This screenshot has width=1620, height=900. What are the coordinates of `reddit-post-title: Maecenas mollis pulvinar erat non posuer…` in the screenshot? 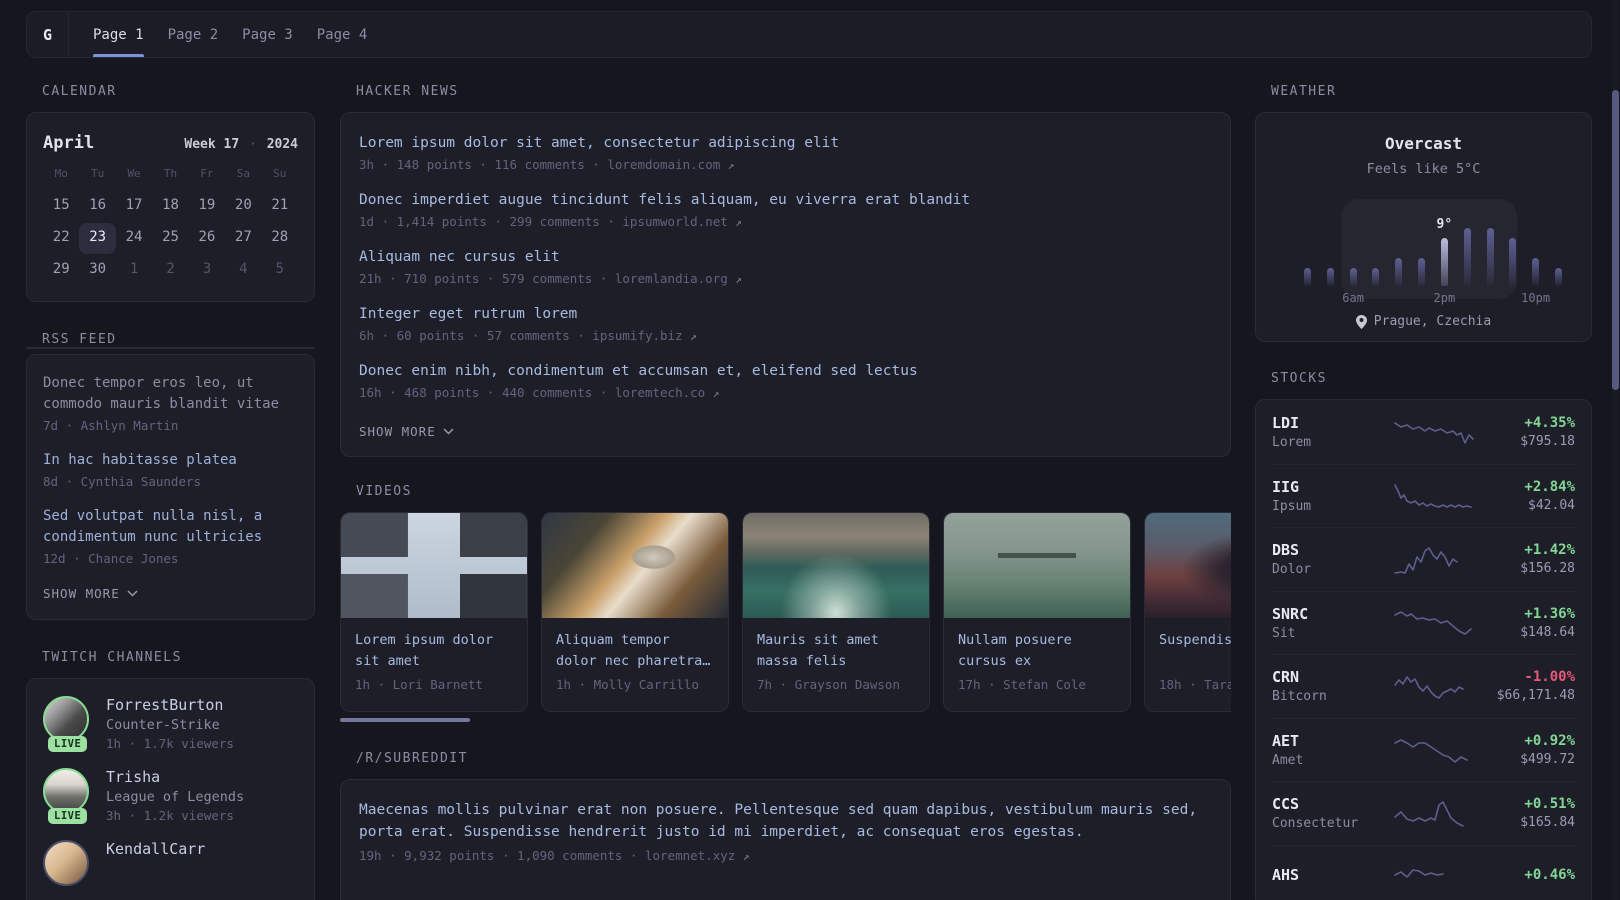 It's located at (785, 821).